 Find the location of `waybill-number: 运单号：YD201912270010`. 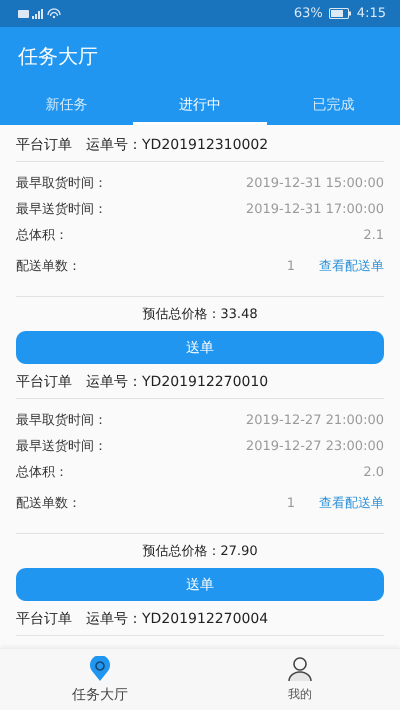

waybill-number: 运单号：YD201912270010 is located at coordinates (177, 381).